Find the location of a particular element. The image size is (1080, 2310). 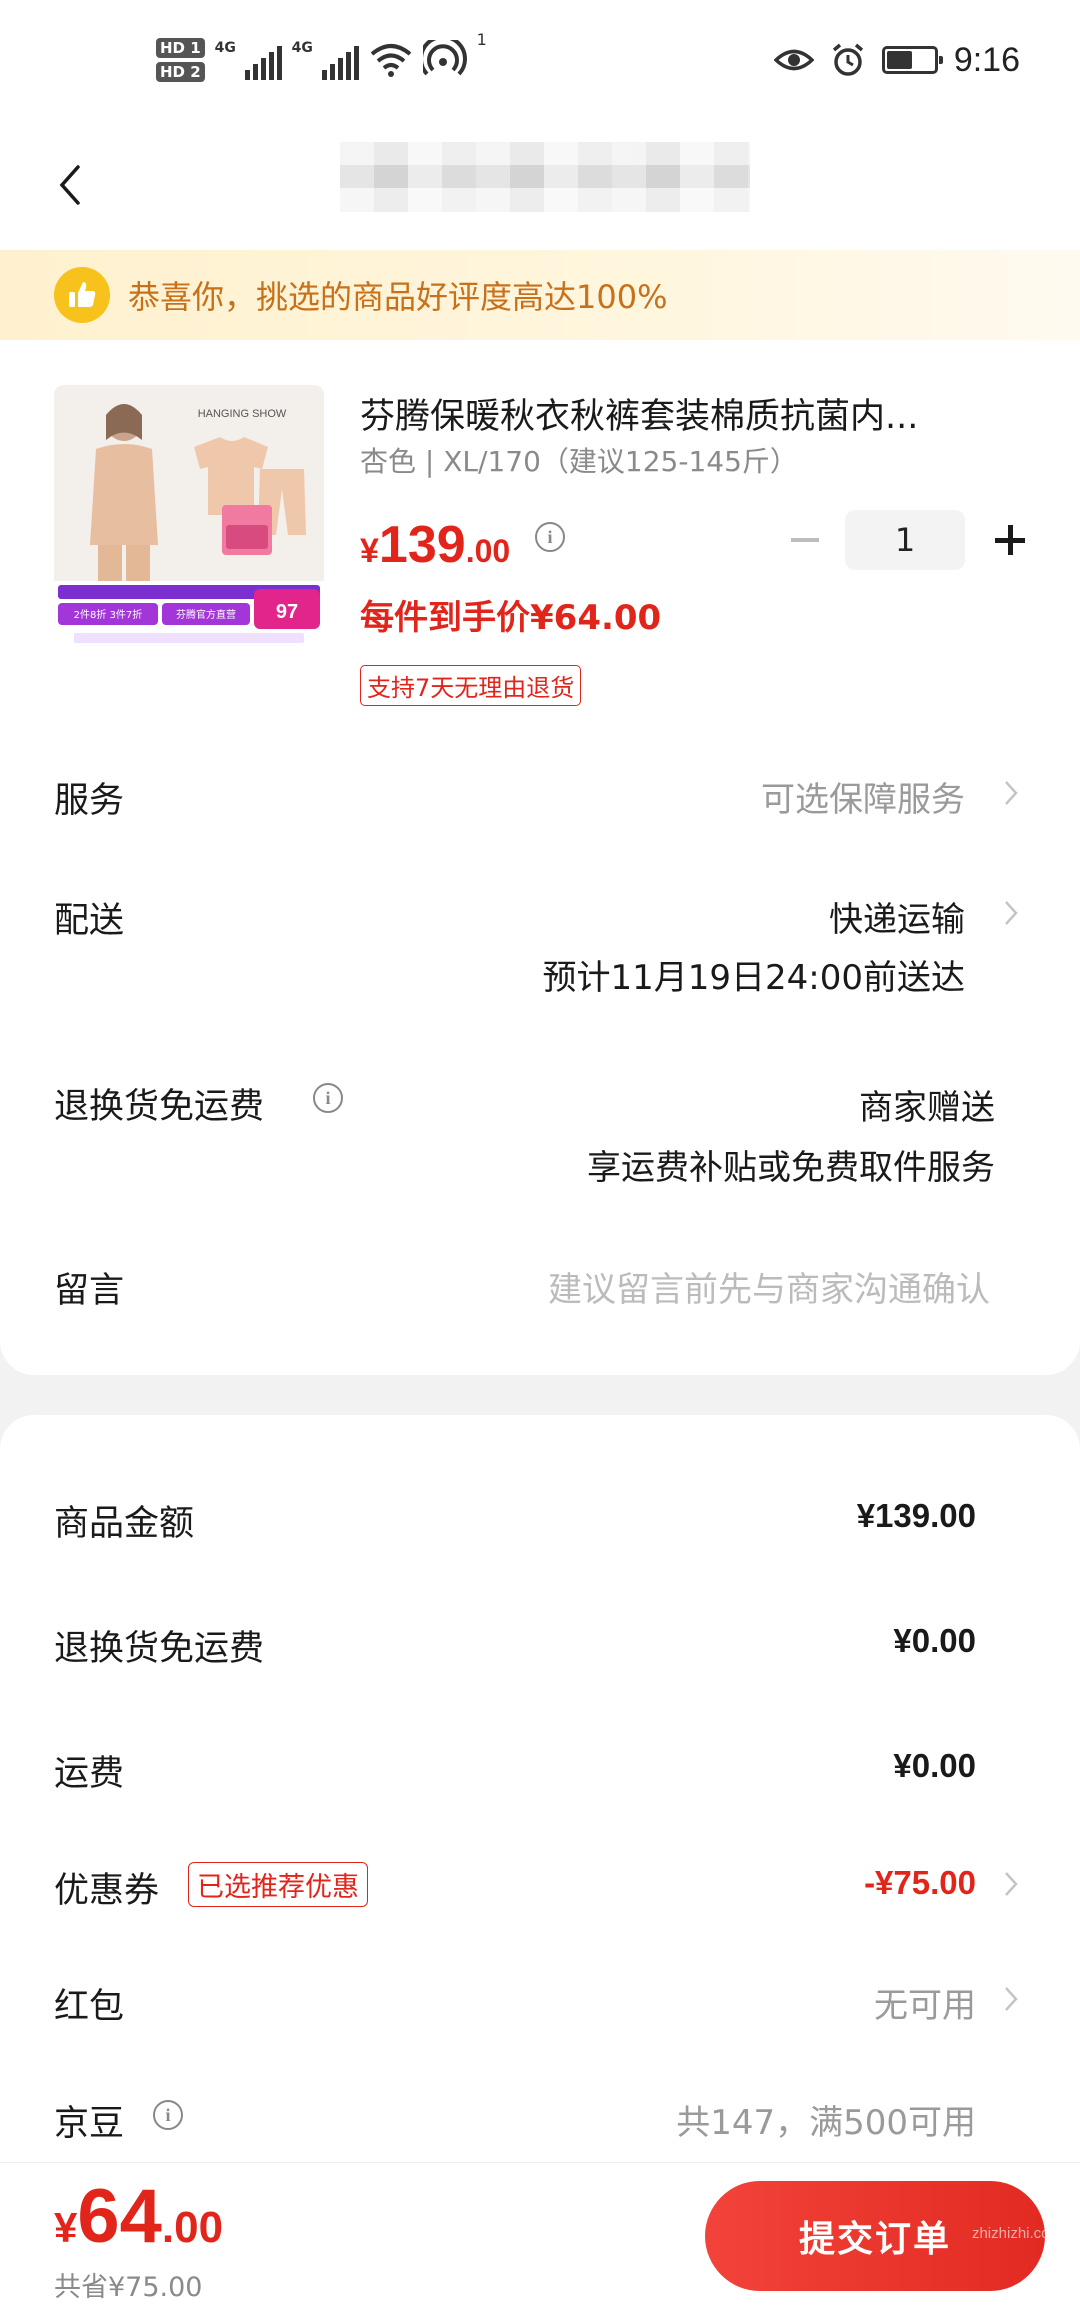

image-promo-right: 芬腾官方直营 is located at coordinates (206, 614).